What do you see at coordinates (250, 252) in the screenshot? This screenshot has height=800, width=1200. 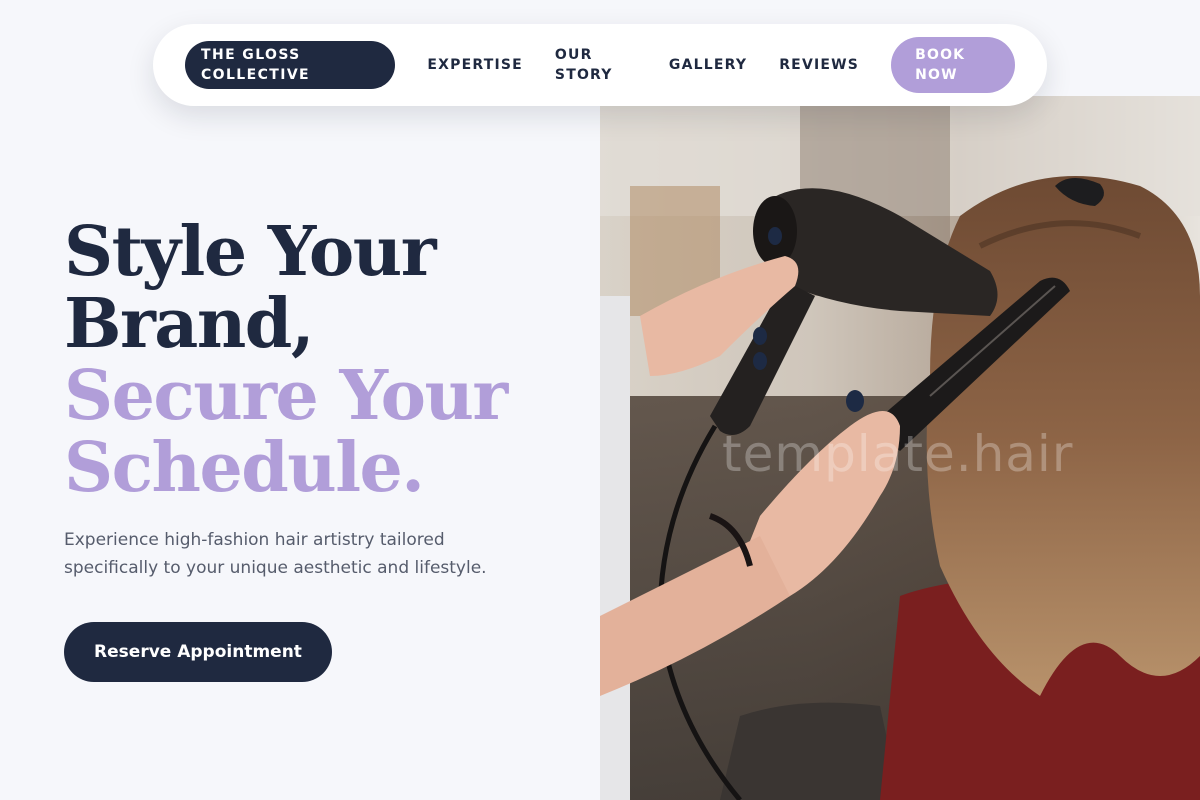 I see `headline-line-1: Style Your` at bounding box center [250, 252].